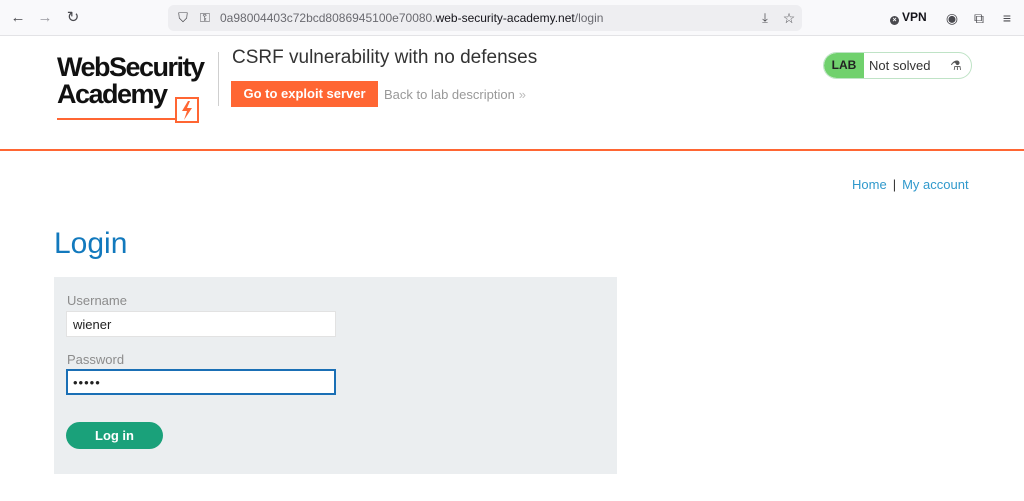 Image resolution: width=1024 pixels, height=501 pixels. I want to click on back-arrow-icon: ←, so click(18, 18).